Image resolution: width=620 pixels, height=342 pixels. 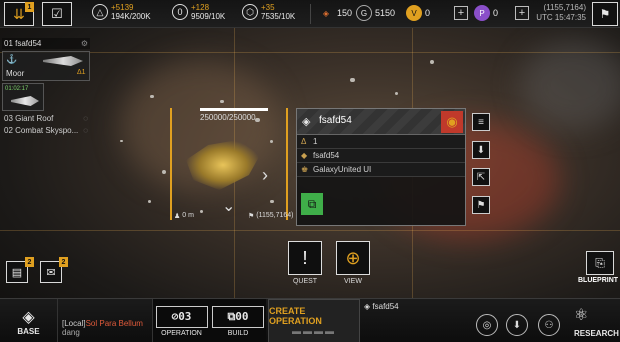 What do you see at coordinates (23, 43) in the screenshot?
I see `fleet-name: 01 fsafd54` at bounding box center [23, 43].